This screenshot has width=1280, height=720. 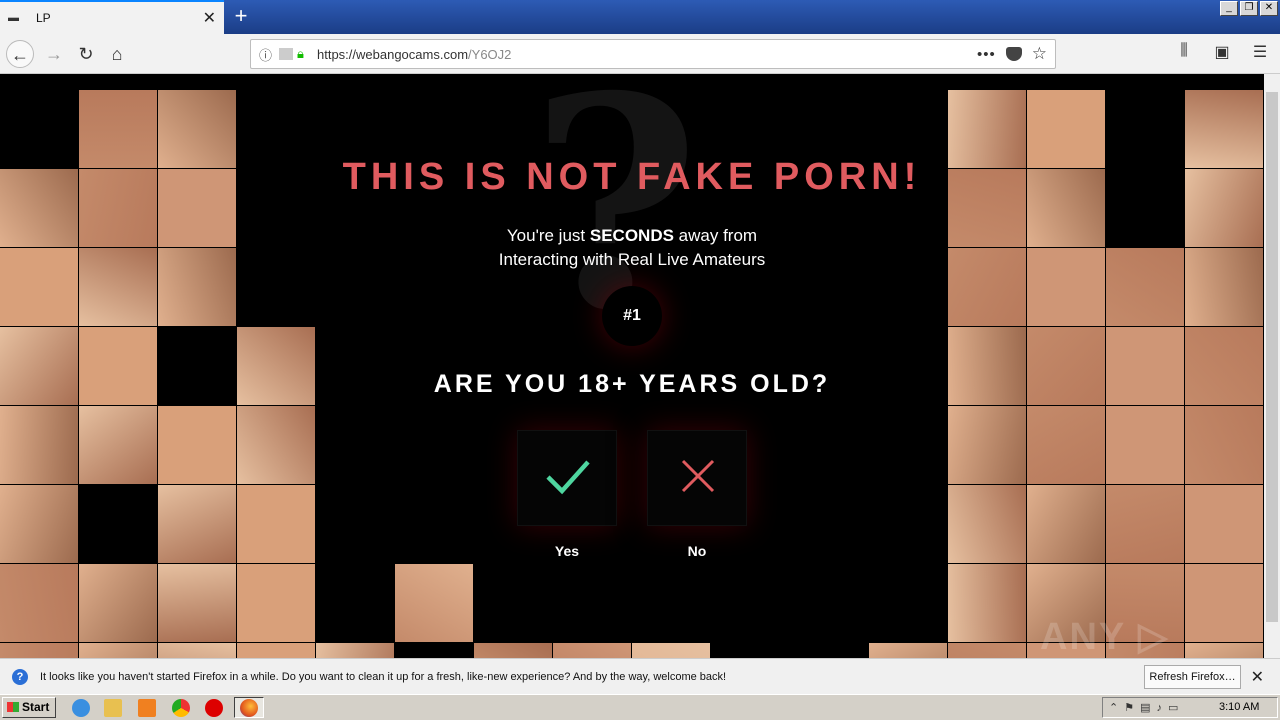 I want to click on toolbar-right: ⫼ ▣ ☰, so click(x=1222, y=52).